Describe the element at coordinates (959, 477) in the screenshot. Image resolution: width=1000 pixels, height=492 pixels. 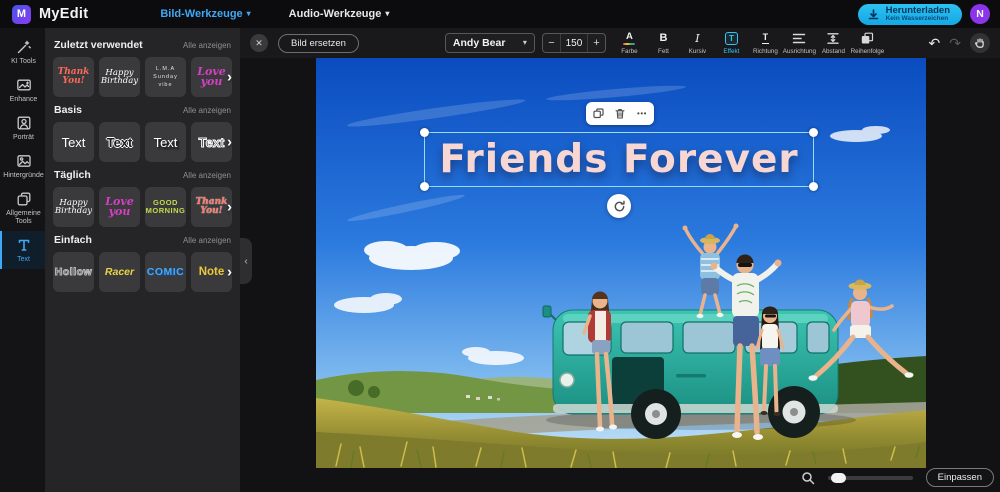
I see `fit-to-screen-button: Einpassen` at that location.